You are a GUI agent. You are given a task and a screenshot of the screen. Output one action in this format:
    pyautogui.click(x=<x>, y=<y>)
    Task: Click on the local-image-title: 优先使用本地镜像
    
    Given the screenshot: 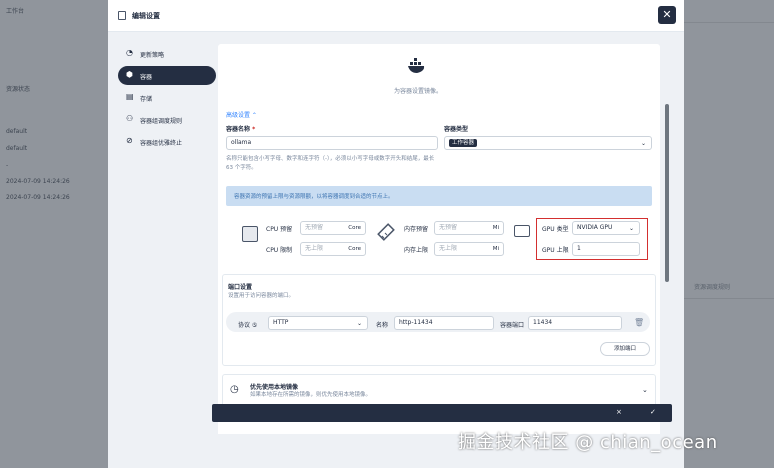 What is the action you would take?
    pyautogui.click(x=274, y=387)
    